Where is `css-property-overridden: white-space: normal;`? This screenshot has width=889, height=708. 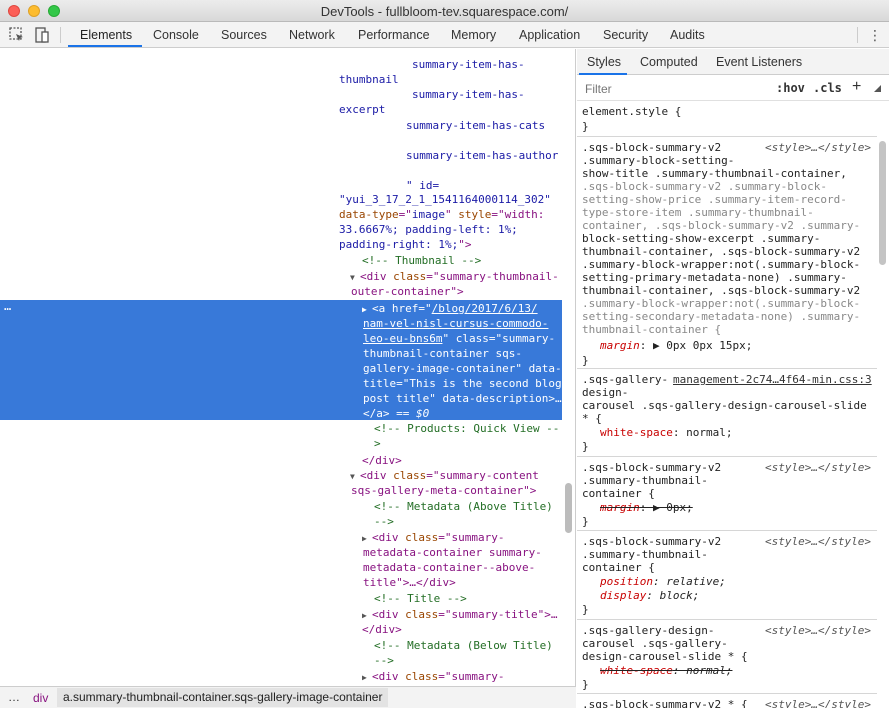
css-property-overridden: white-space: normal; is located at coordinates (666, 670).